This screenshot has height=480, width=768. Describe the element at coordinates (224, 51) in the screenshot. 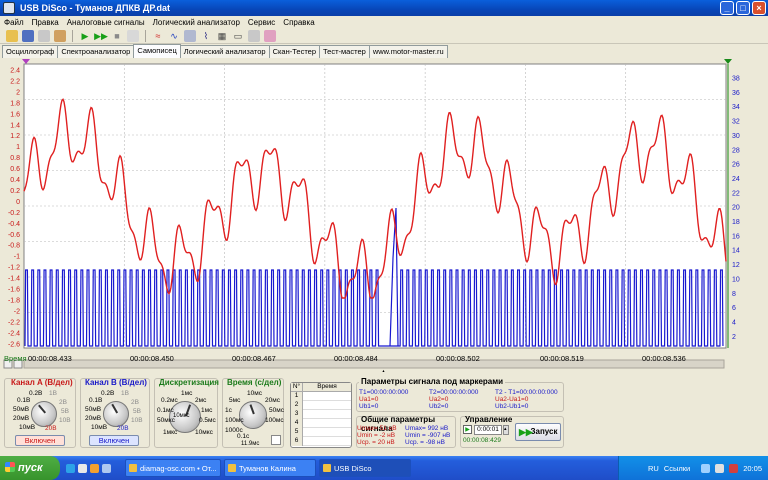

I see `tab-logic-analyzer: Логический анализатор` at that location.